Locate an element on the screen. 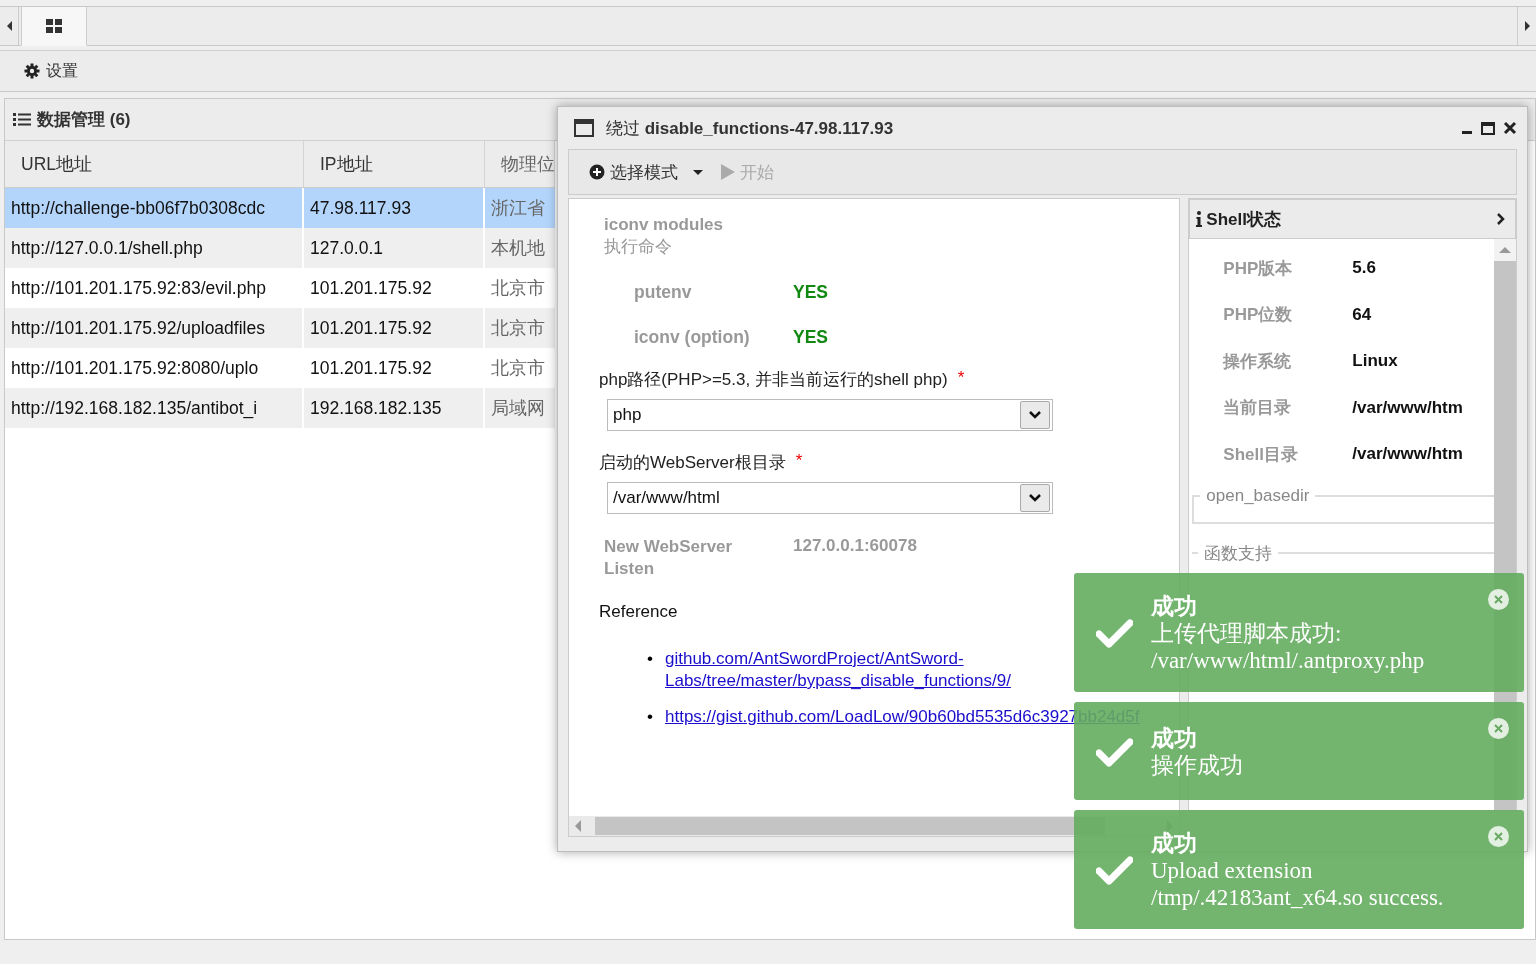  table-row: http://101.201.175.92/uploadfiles 101.201.175.92 北京市 is located at coordinates (280, 328).